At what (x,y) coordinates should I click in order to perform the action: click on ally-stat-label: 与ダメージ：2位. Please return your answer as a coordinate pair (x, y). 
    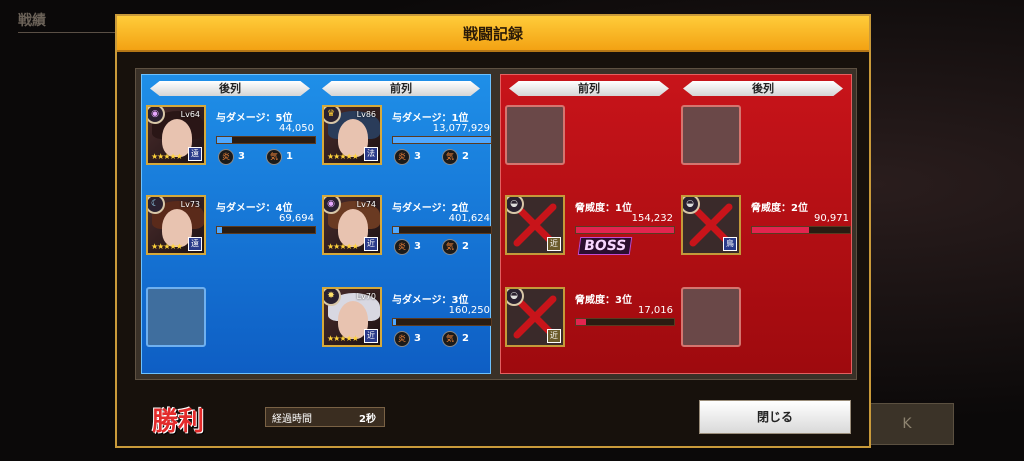
    Looking at the image, I should click on (430, 208).